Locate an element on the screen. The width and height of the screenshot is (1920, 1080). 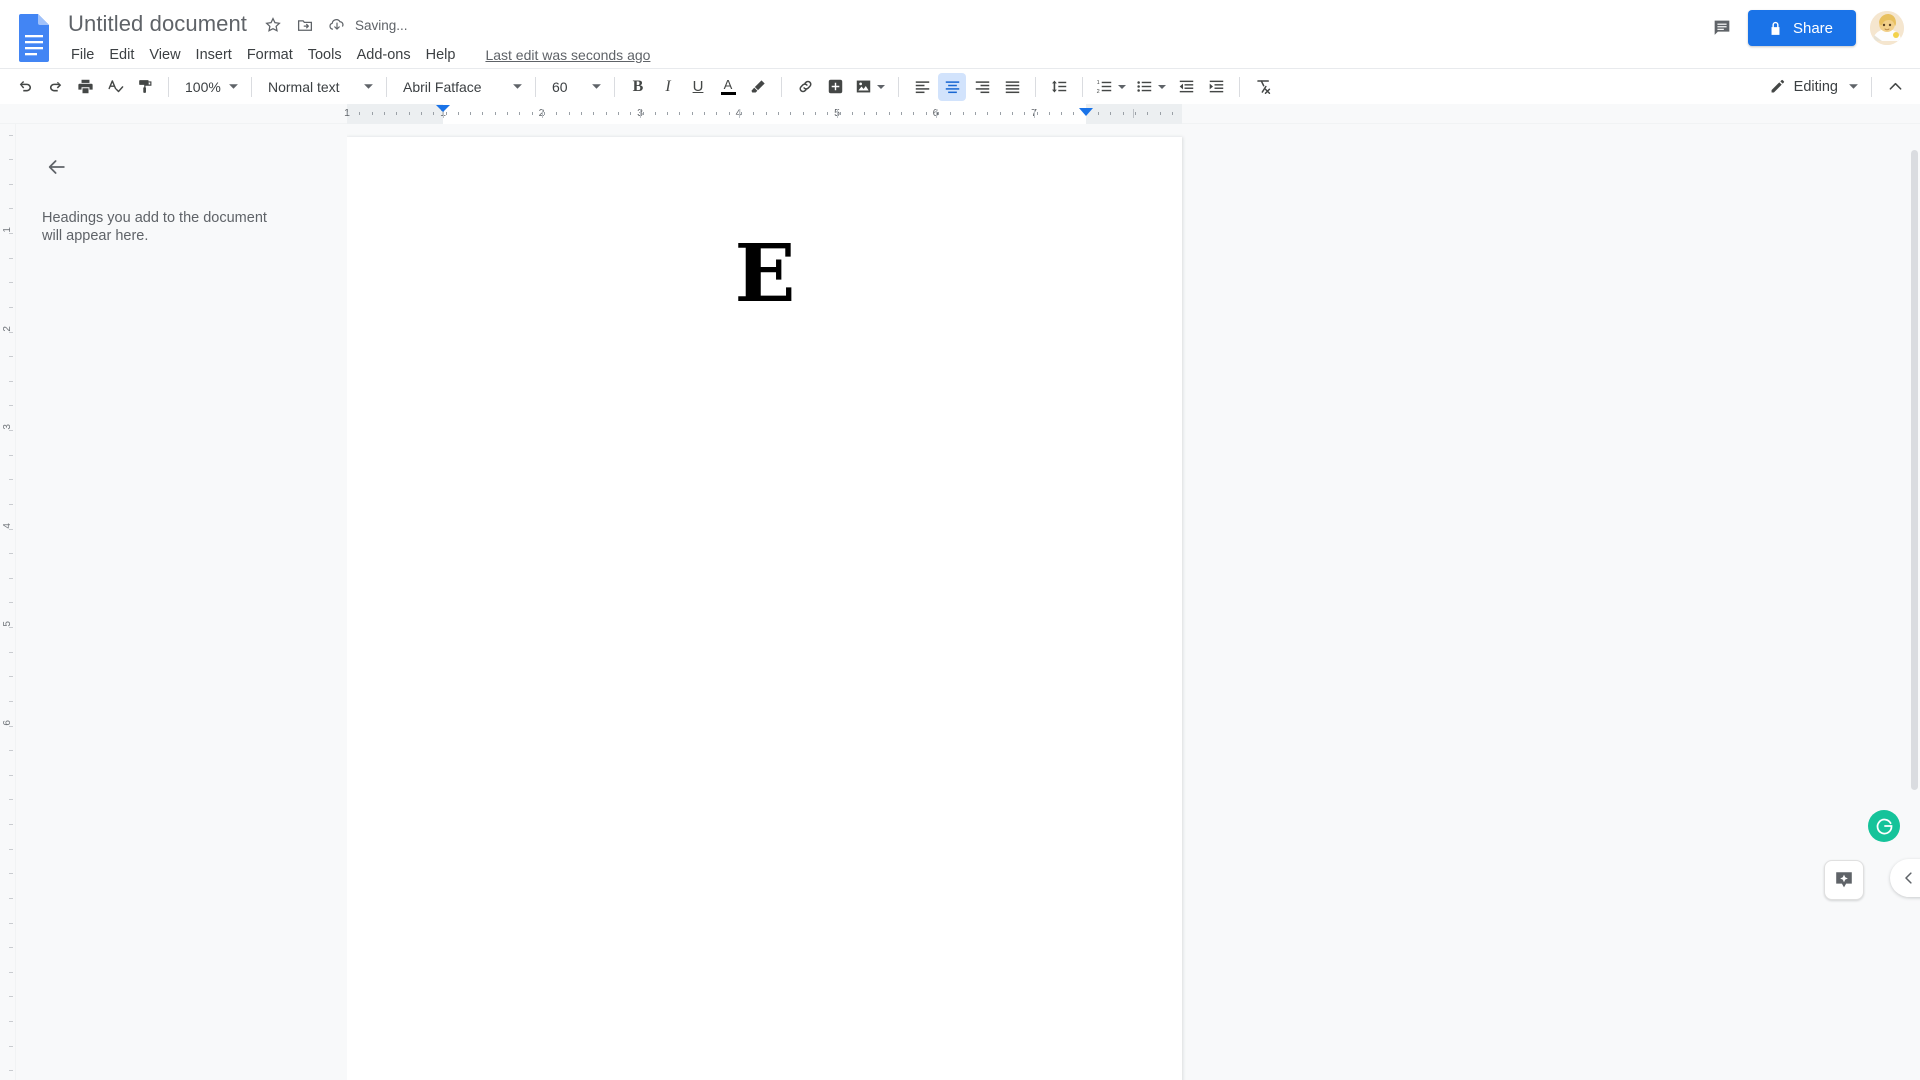
vertical-ruler-number: 1 is located at coordinates (7, 230).